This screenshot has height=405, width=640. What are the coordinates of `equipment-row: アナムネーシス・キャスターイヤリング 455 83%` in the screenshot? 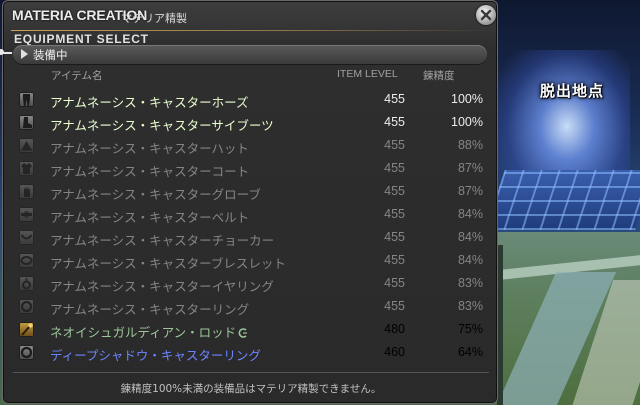 It's located at (251, 284).